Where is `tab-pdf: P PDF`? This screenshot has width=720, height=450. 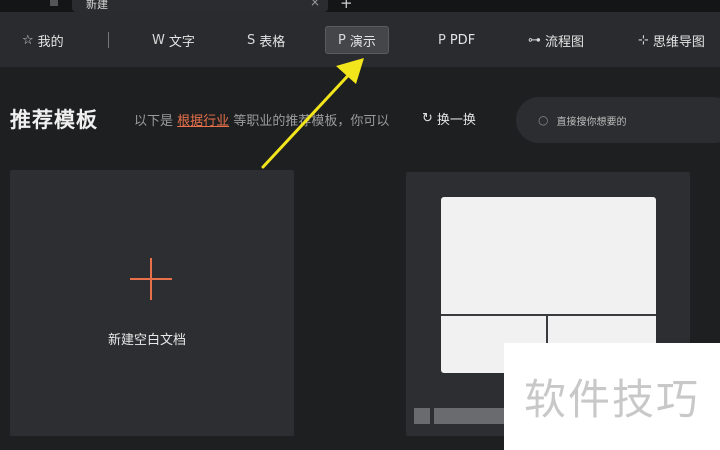
tab-pdf: P PDF is located at coordinates (456, 40).